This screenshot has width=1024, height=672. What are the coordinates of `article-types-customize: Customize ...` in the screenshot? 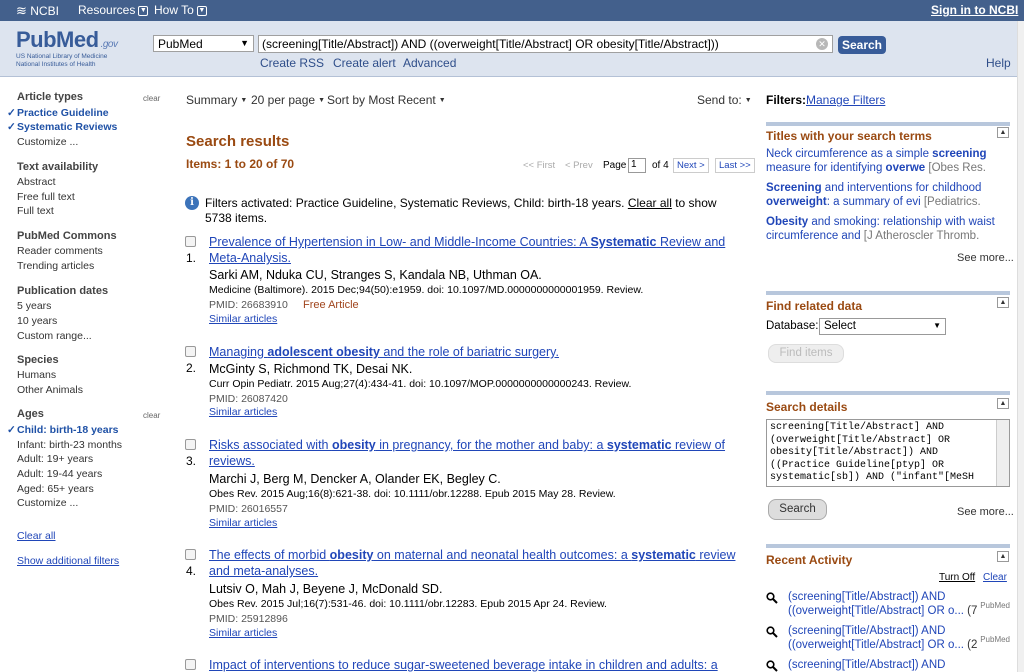 It's located at (47, 142).